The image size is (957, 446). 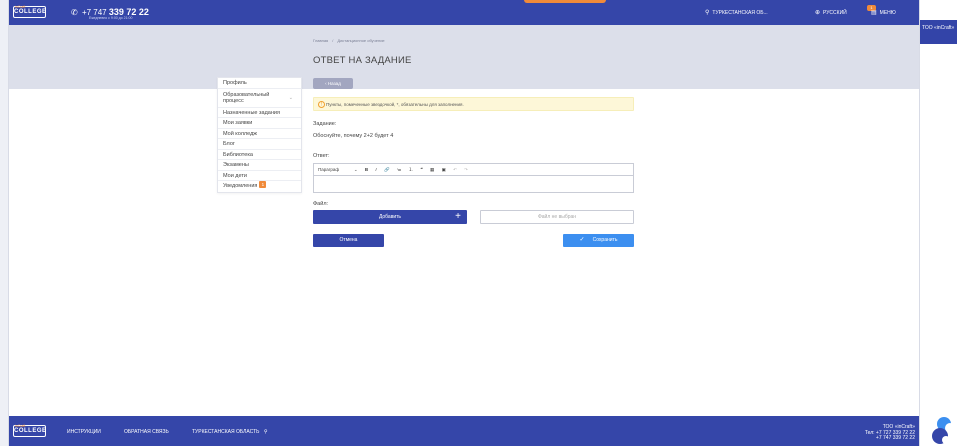 What do you see at coordinates (818, 13) in the screenshot?
I see `globe-icon: ⊕` at bounding box center [818, 13].